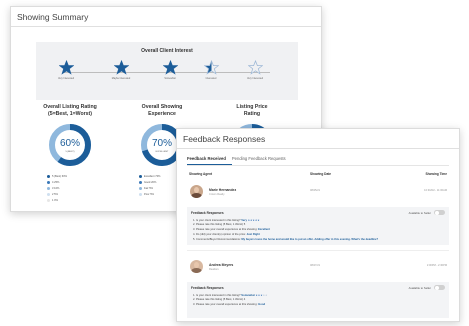  I want to click on metric-legend: 5 (Best) 60% 4 25% 3 10% 2 5% 1 0%, so click(57, 188).